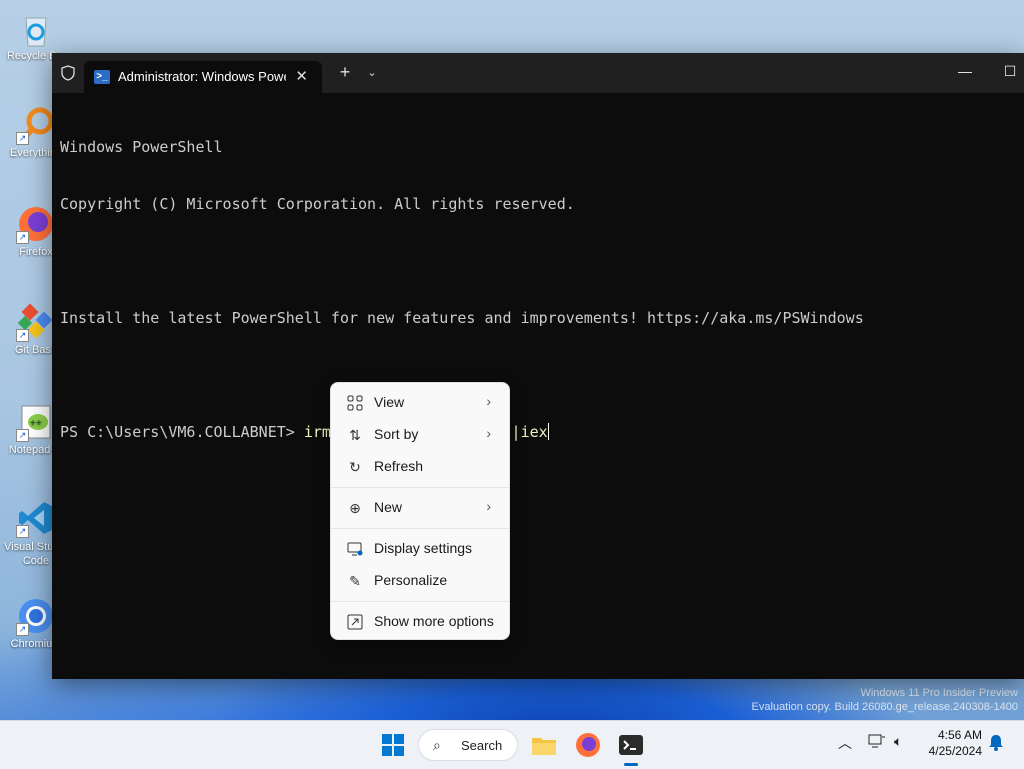  Describe the element at coordinates (468, 745) in the screenshot. I see `taskbar-search: ⌕ Search` at that location.